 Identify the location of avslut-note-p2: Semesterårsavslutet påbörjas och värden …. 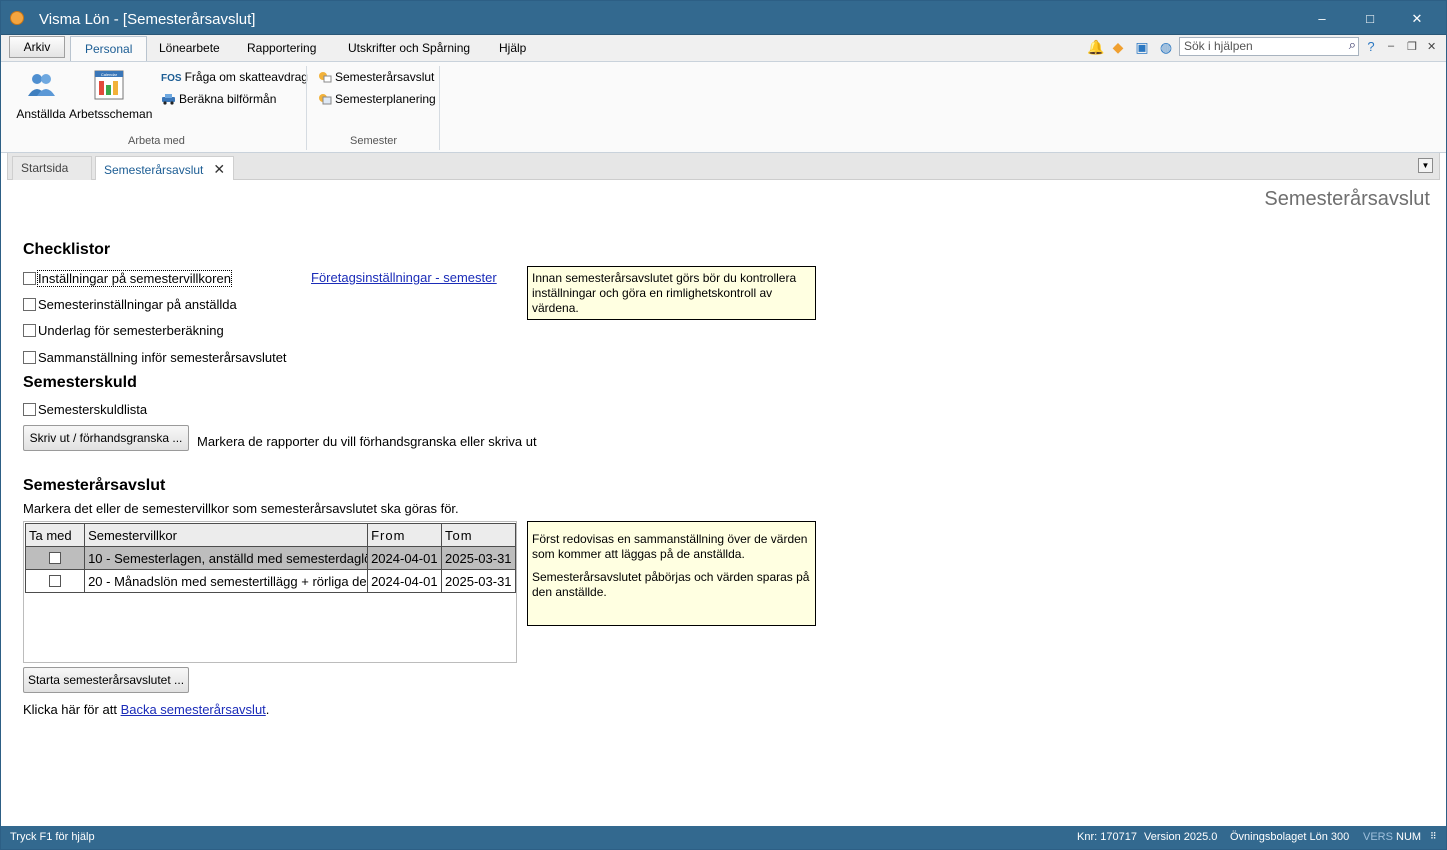
(671, 584).